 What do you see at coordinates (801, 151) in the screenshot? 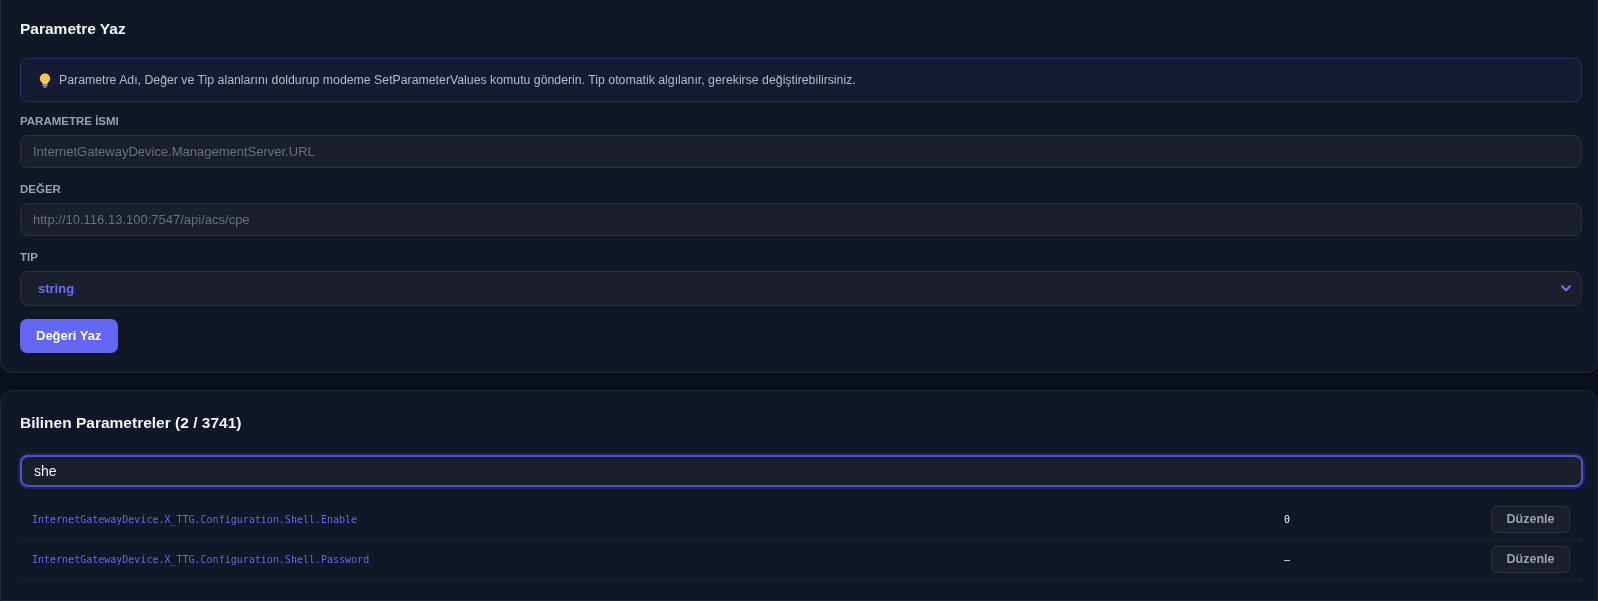
I see `text-input-field: InternetGatewayDevice.ManagementServer.URL` at bounding box center [801, 151].